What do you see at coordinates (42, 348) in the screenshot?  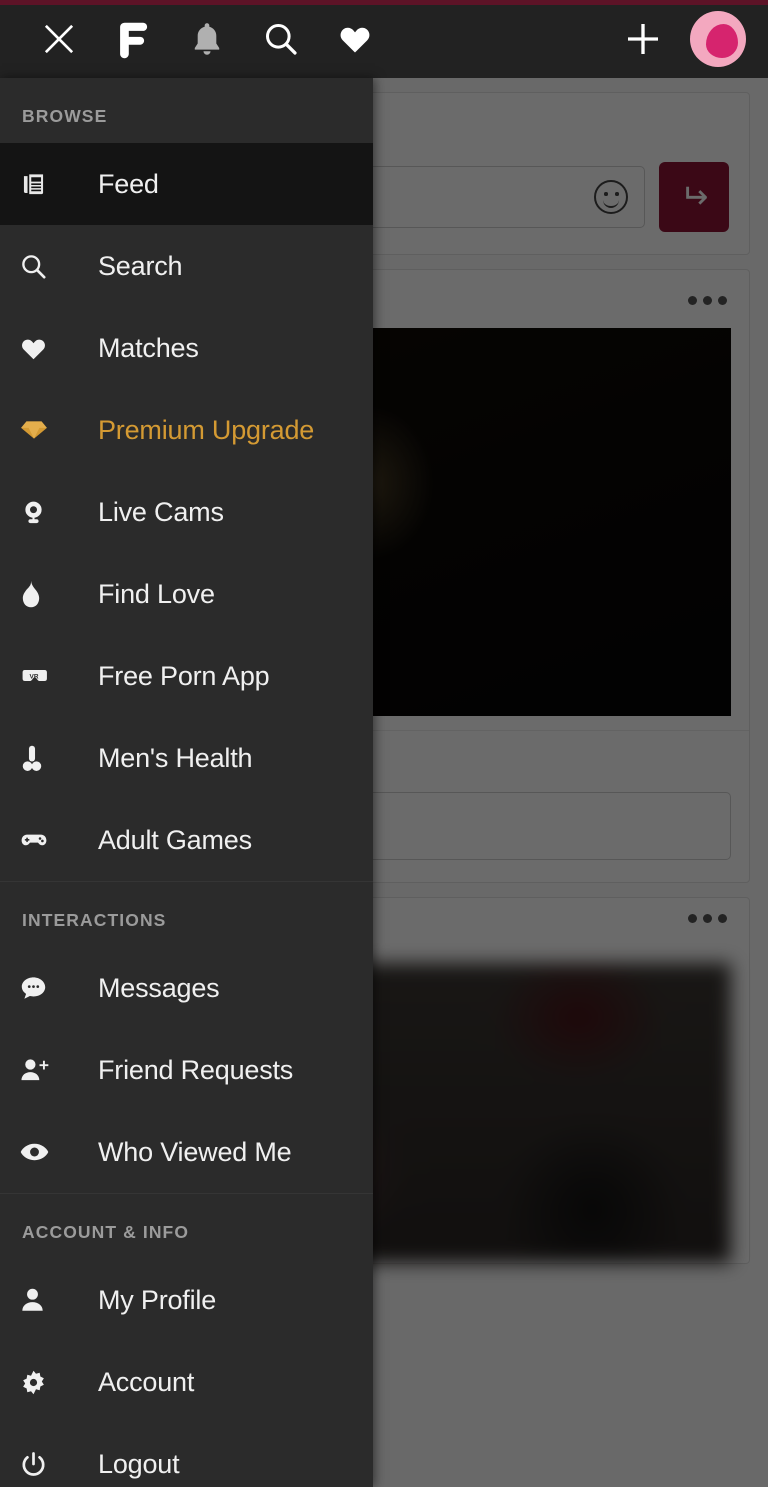 I see `heart-icon` at bounding box center [42, 348].